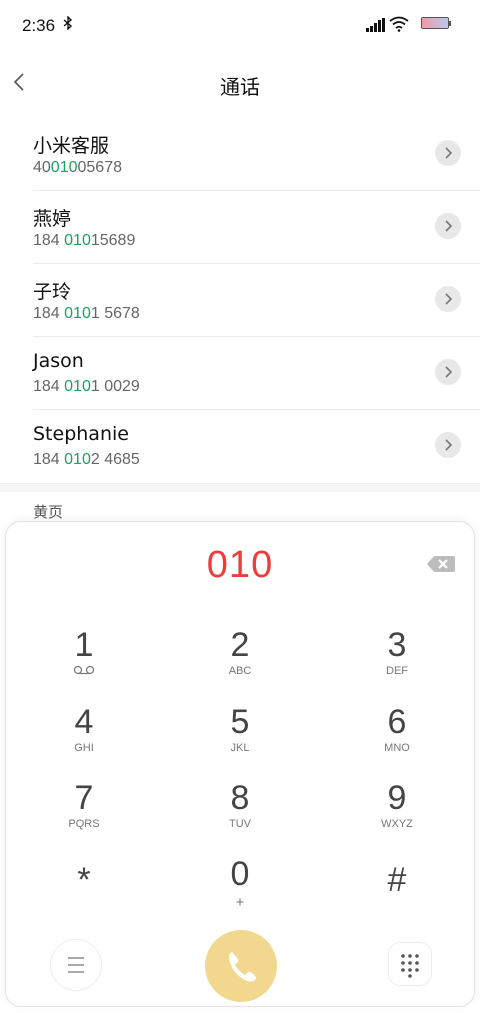 The image size is (480, 1013). Describe the element at coordinates (84, 899) in the screenshot. I see `keypad-key-star: *` at that location.